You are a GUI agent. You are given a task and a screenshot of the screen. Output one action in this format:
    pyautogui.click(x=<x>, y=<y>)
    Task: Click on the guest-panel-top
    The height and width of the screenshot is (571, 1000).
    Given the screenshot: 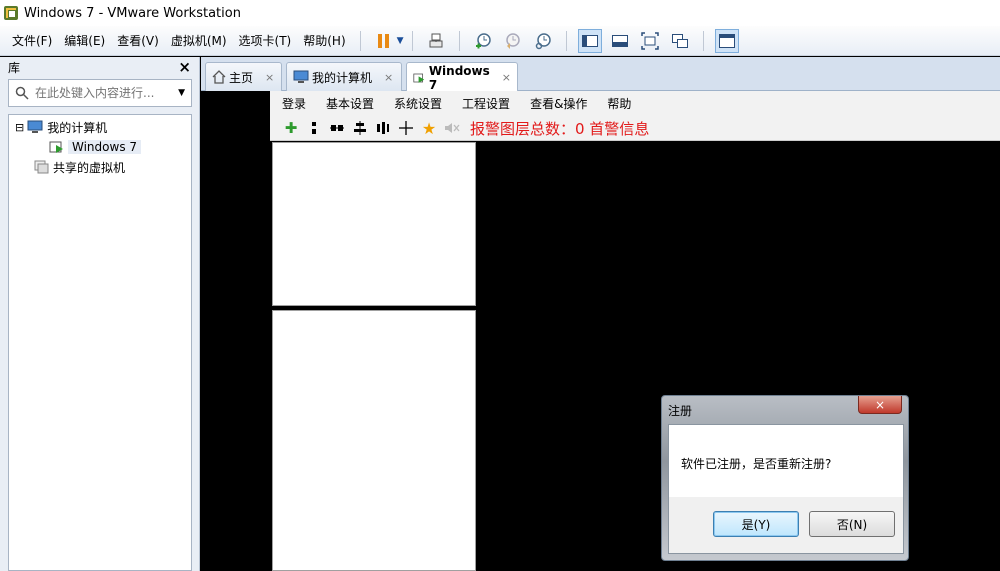 What is the action you would take?
    pyautogui.click(x=374, y=224)
    